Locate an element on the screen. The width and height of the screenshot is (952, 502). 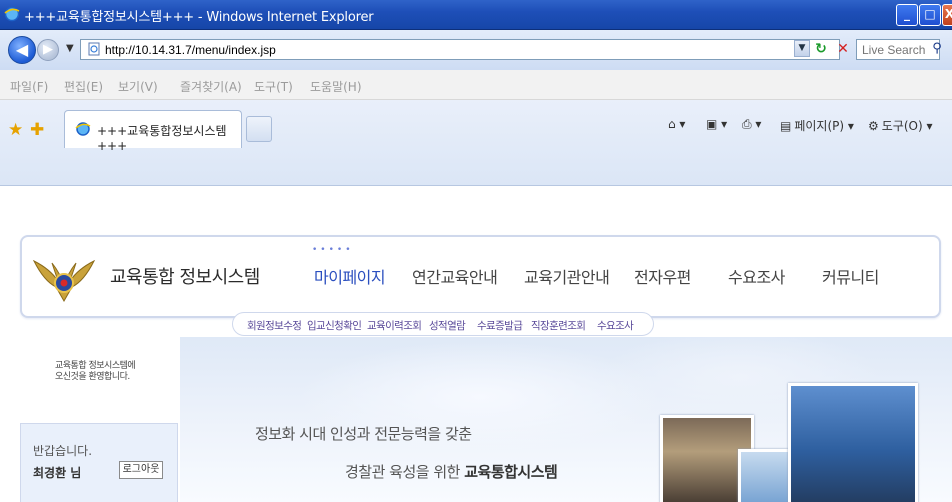
sub-nav-survey: 수요조사 is located at coordinates (615, 325).